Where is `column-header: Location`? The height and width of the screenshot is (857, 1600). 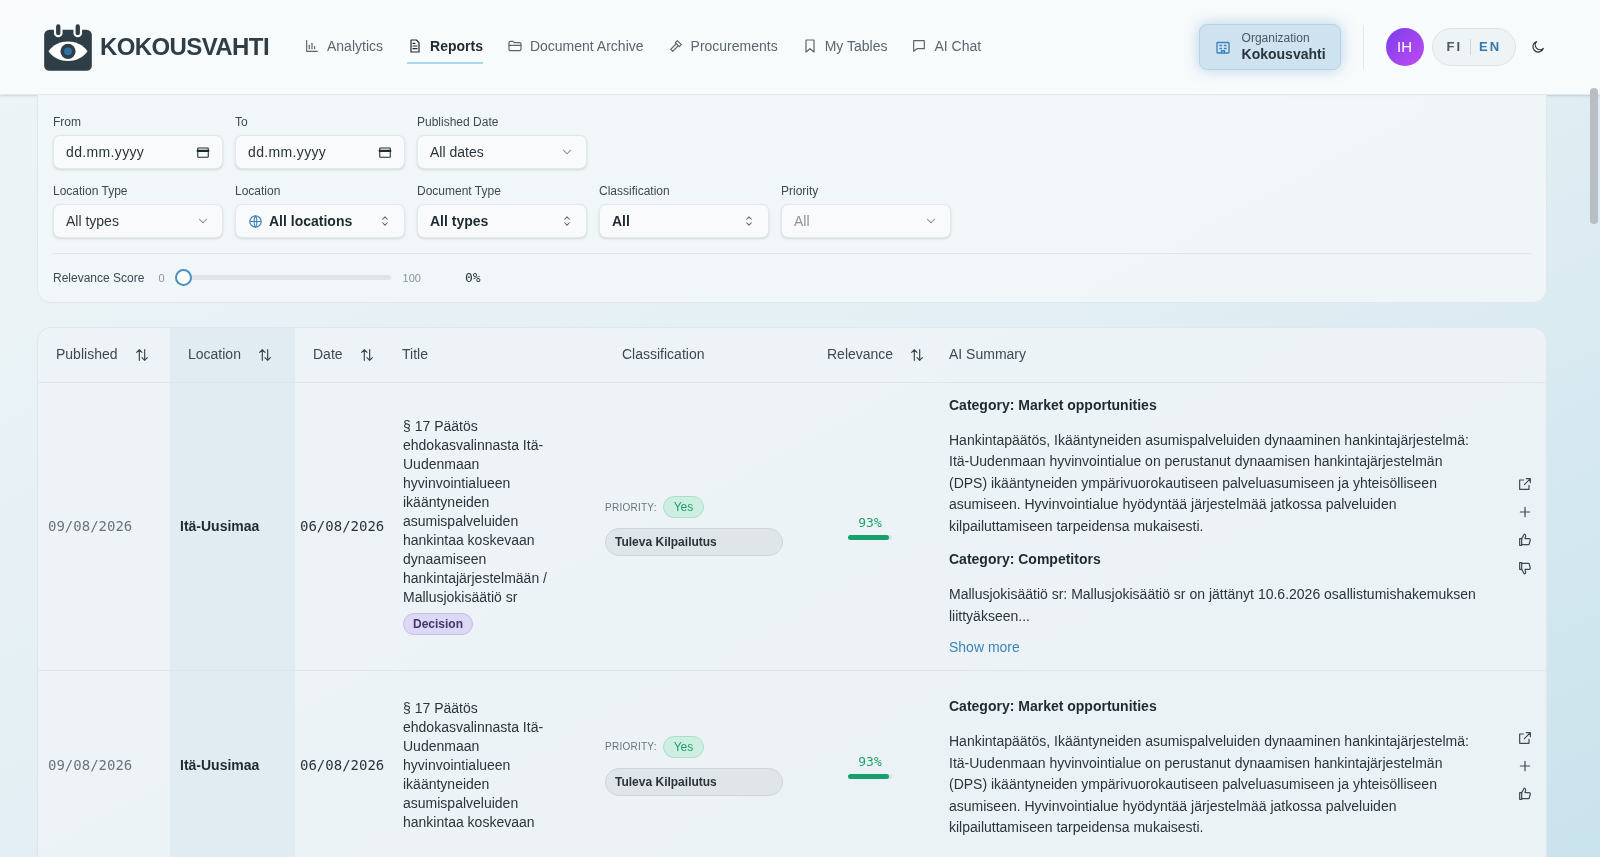
column-header: Location is located at coordinates (232, 354).